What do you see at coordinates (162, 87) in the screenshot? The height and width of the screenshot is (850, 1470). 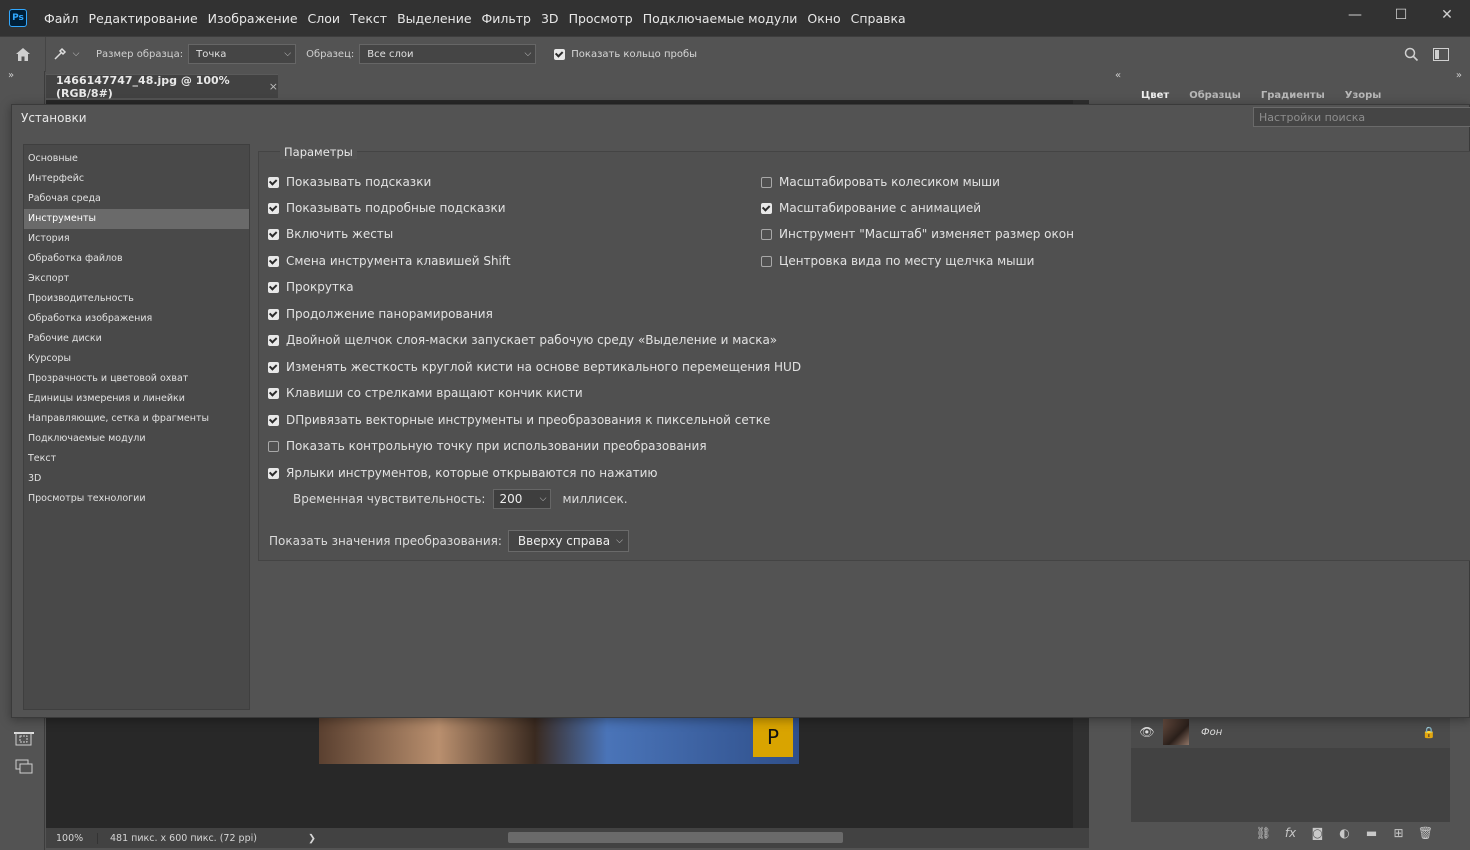 I see `document-tab: 1466147747_48.jpg @ 100% (RGB/8#) ×` at bounding box center [162, 87].